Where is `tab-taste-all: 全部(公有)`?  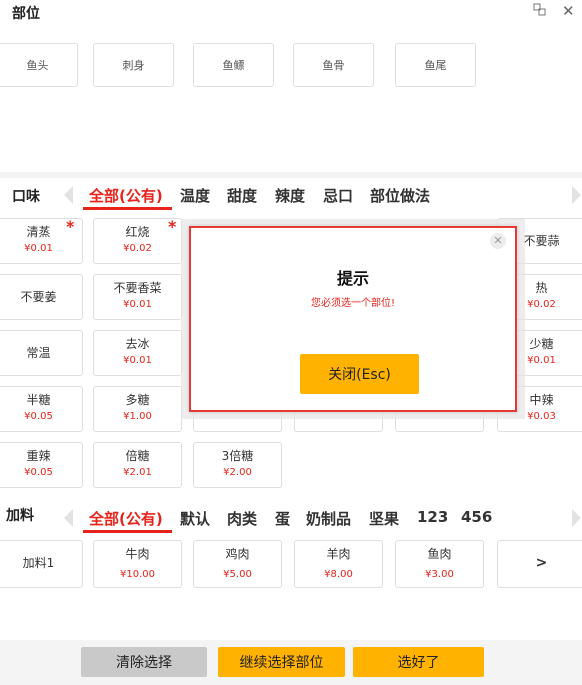 tab-taste-all: 全部(公有) is located at coordinates (126, 195).